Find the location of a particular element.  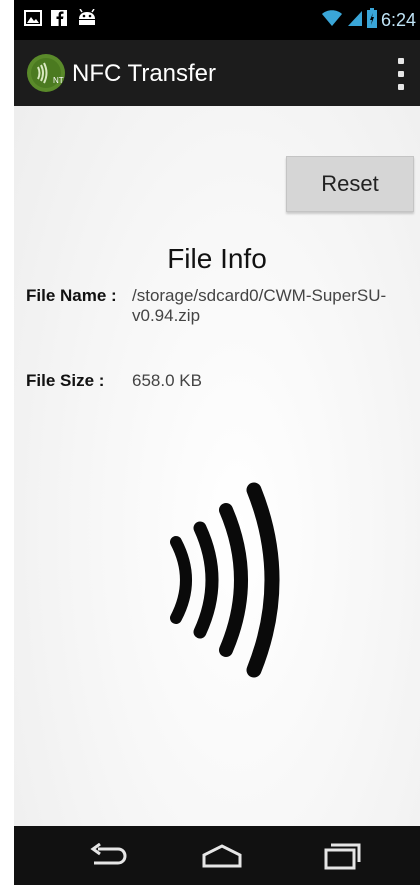

recents-icon is located at coordinates (342, 856).